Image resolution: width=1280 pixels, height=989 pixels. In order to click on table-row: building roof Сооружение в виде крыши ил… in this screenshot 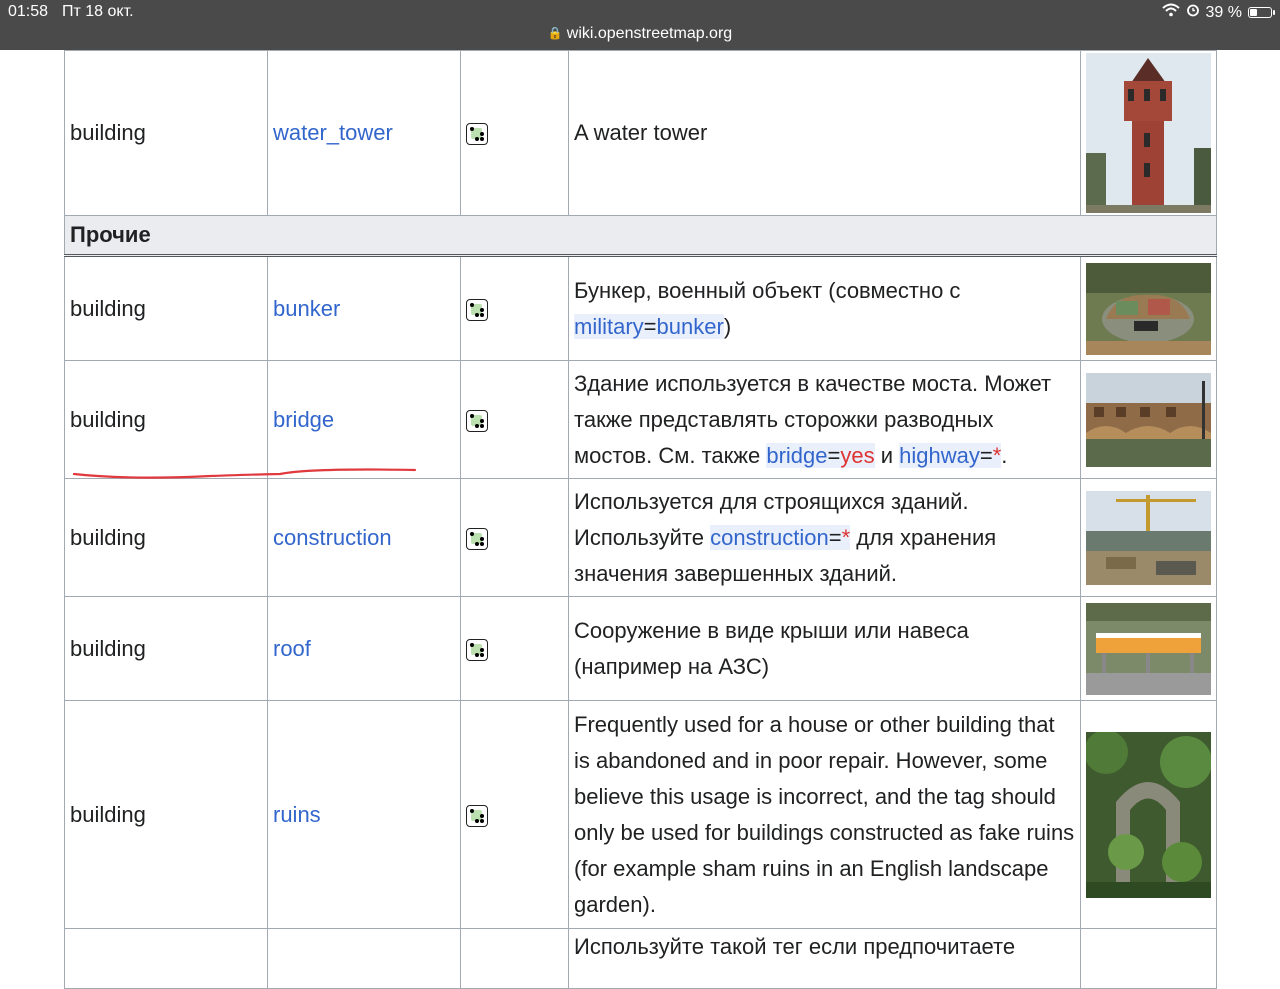, I will do `click(640, 648)`.